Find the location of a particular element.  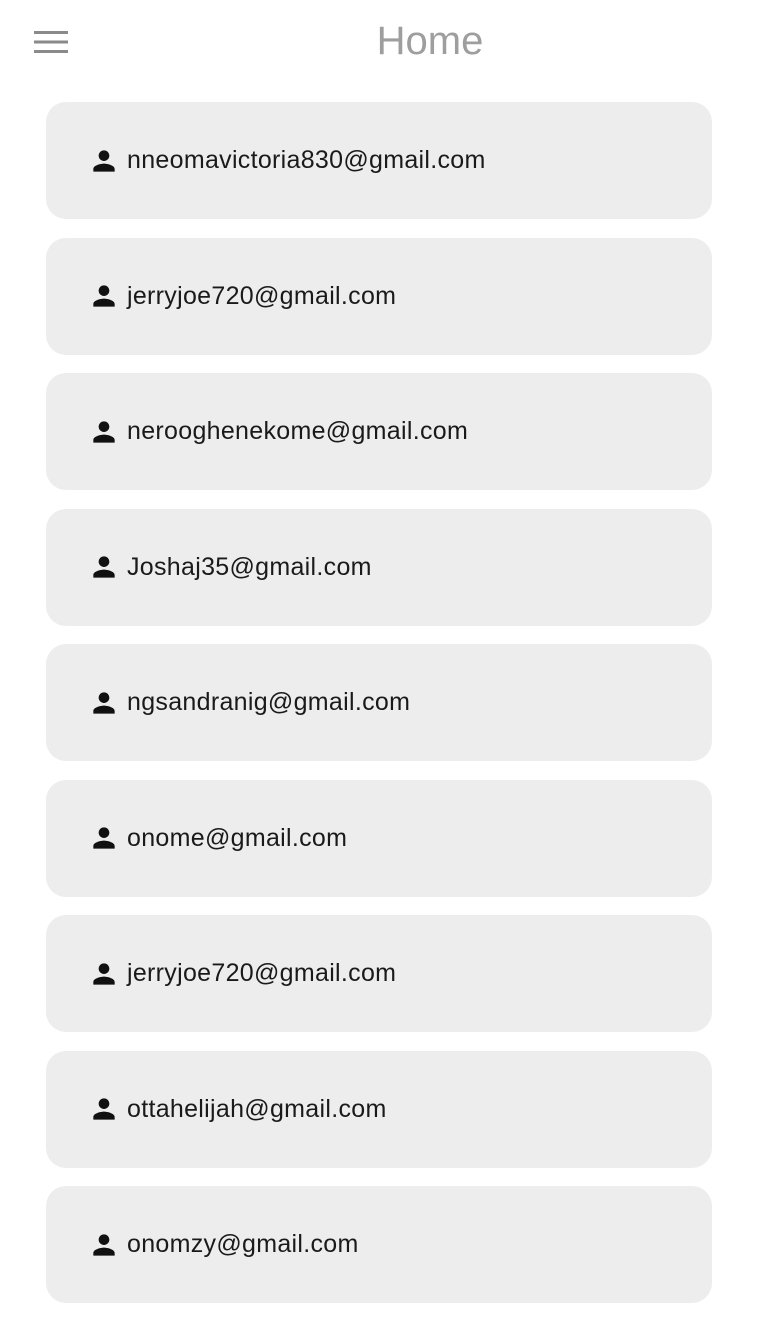

list-item: ottahelijah@gmail.com is located at coordinates (379, 1109).